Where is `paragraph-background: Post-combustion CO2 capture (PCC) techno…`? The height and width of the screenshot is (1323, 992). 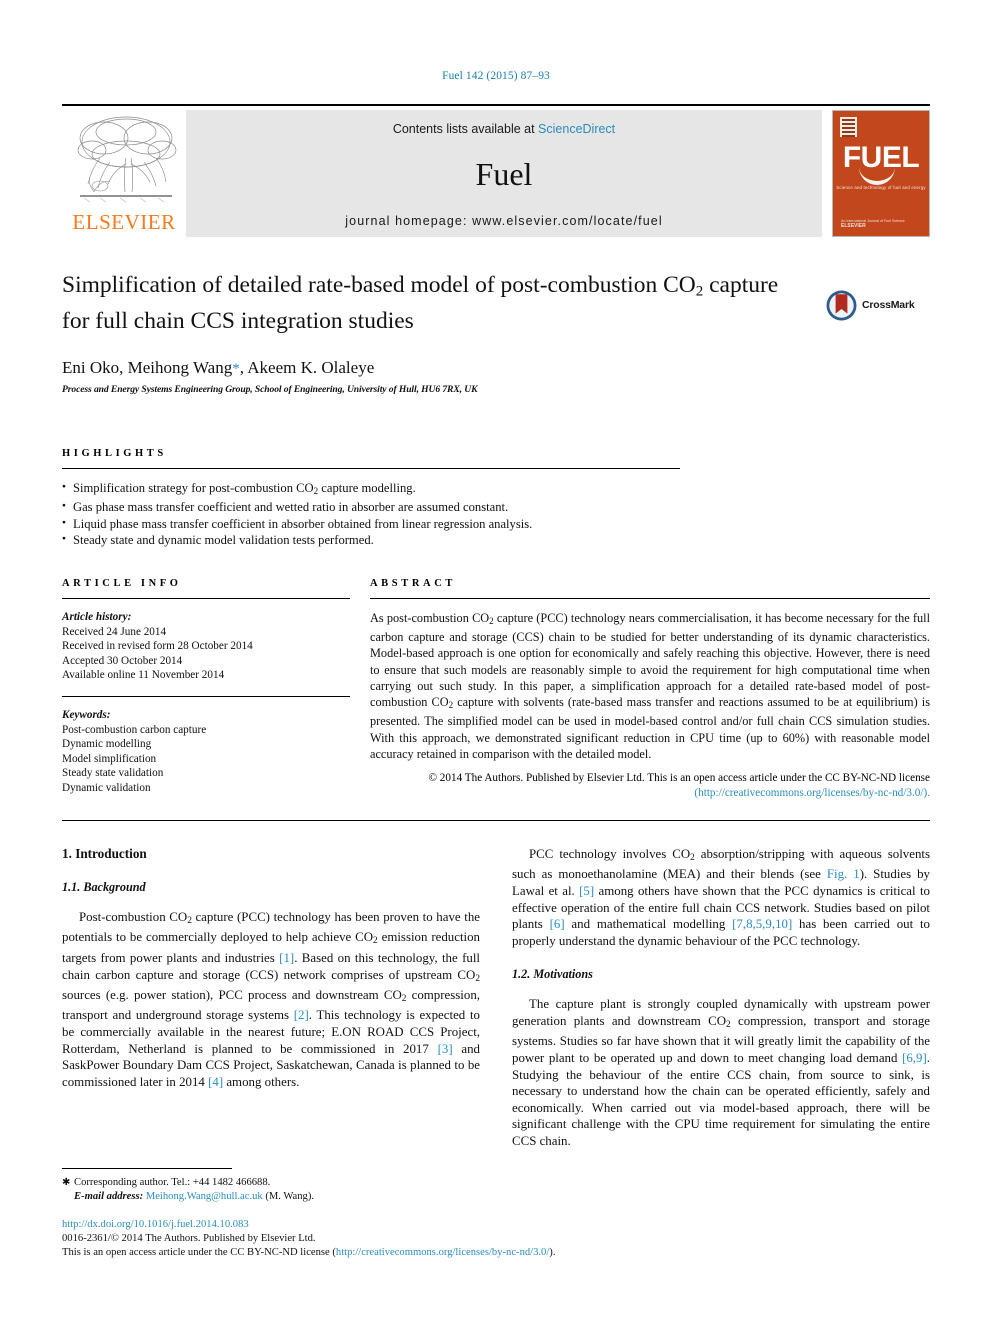
paragraph-background: Post-combustion CO2 capture (PCC) techno… is located at coordinates (271, 999).